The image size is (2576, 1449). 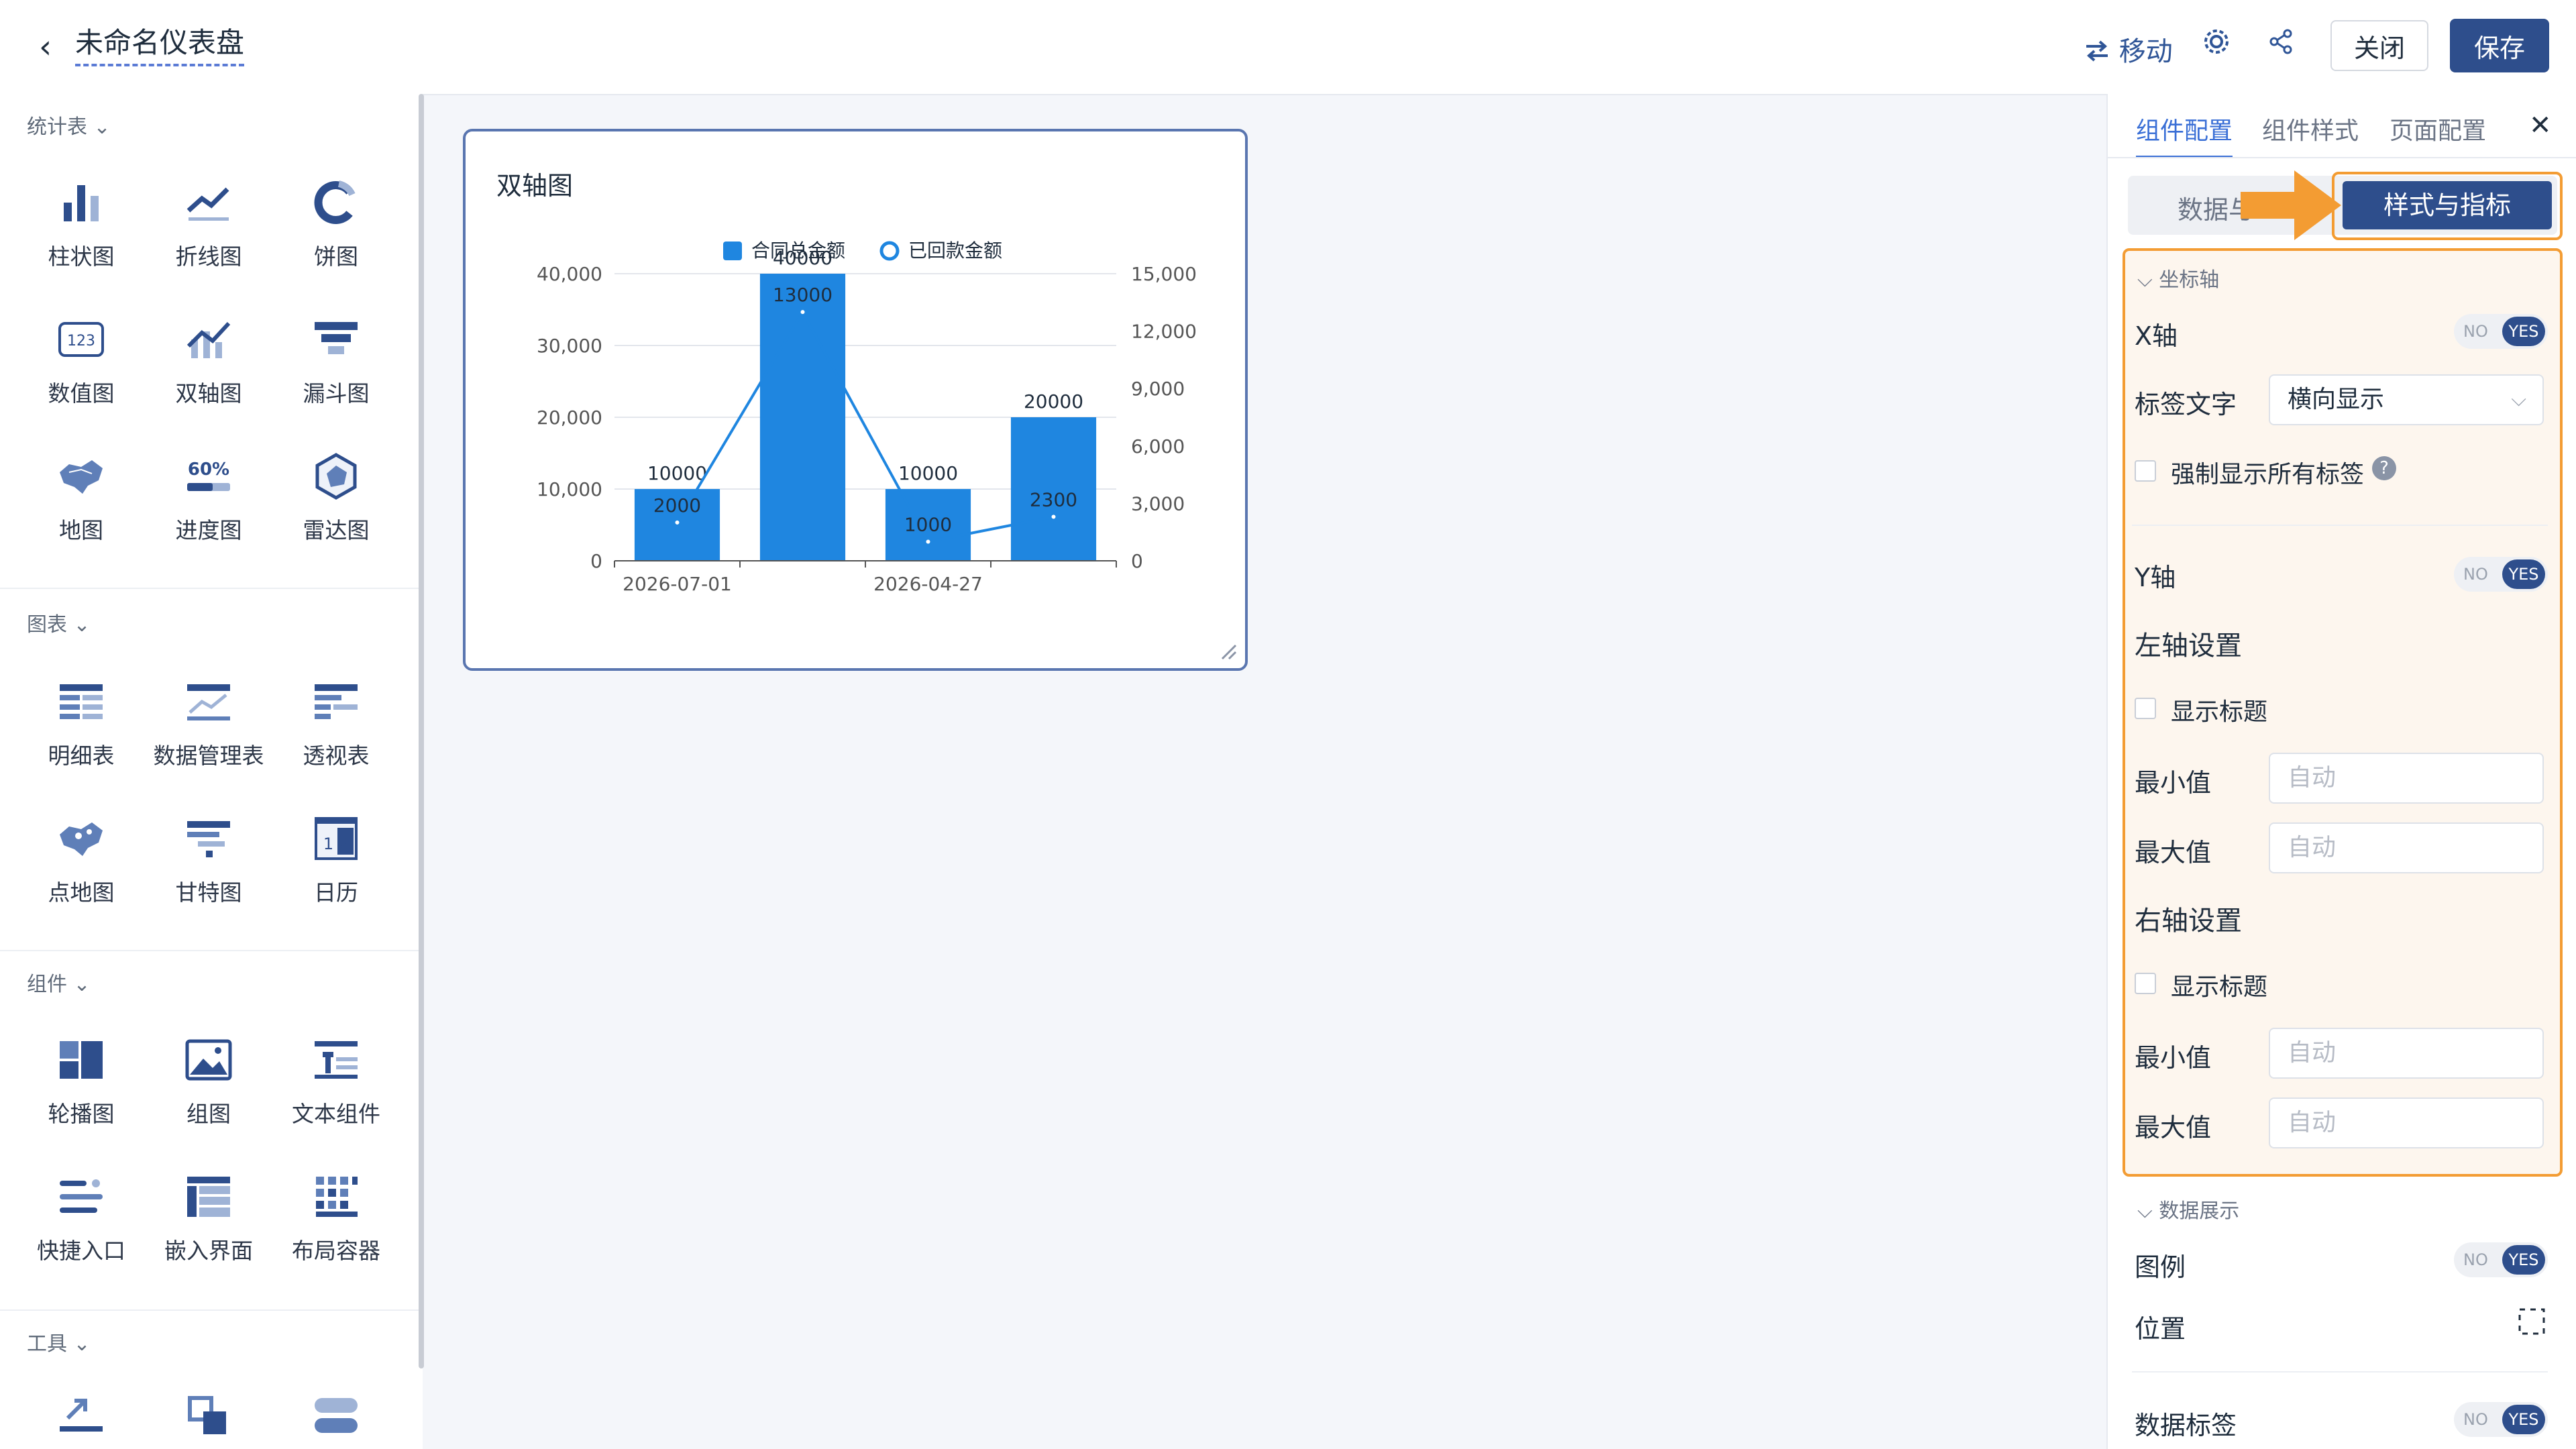 What do you see at coordinates (421, 731) in the screenshot?
I see `sidebar-scrollbar` at bounding box center [421, 731].